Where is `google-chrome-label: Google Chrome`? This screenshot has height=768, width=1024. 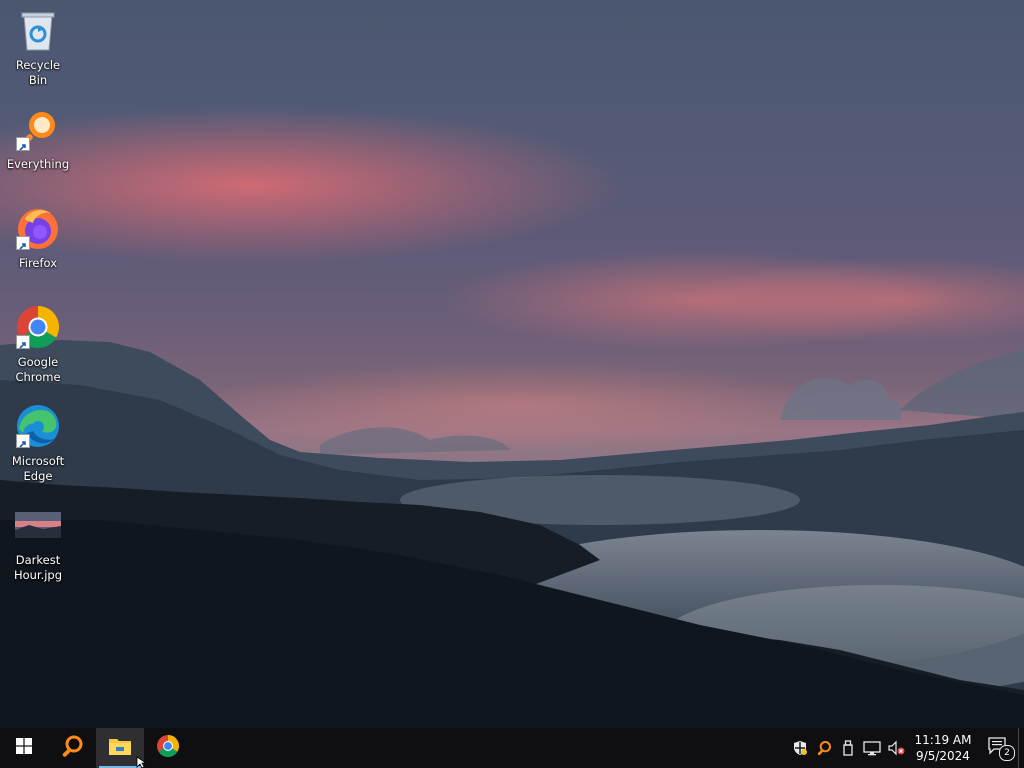 google-chrome-label: Google Chrome is located at coordinates (38, 369).